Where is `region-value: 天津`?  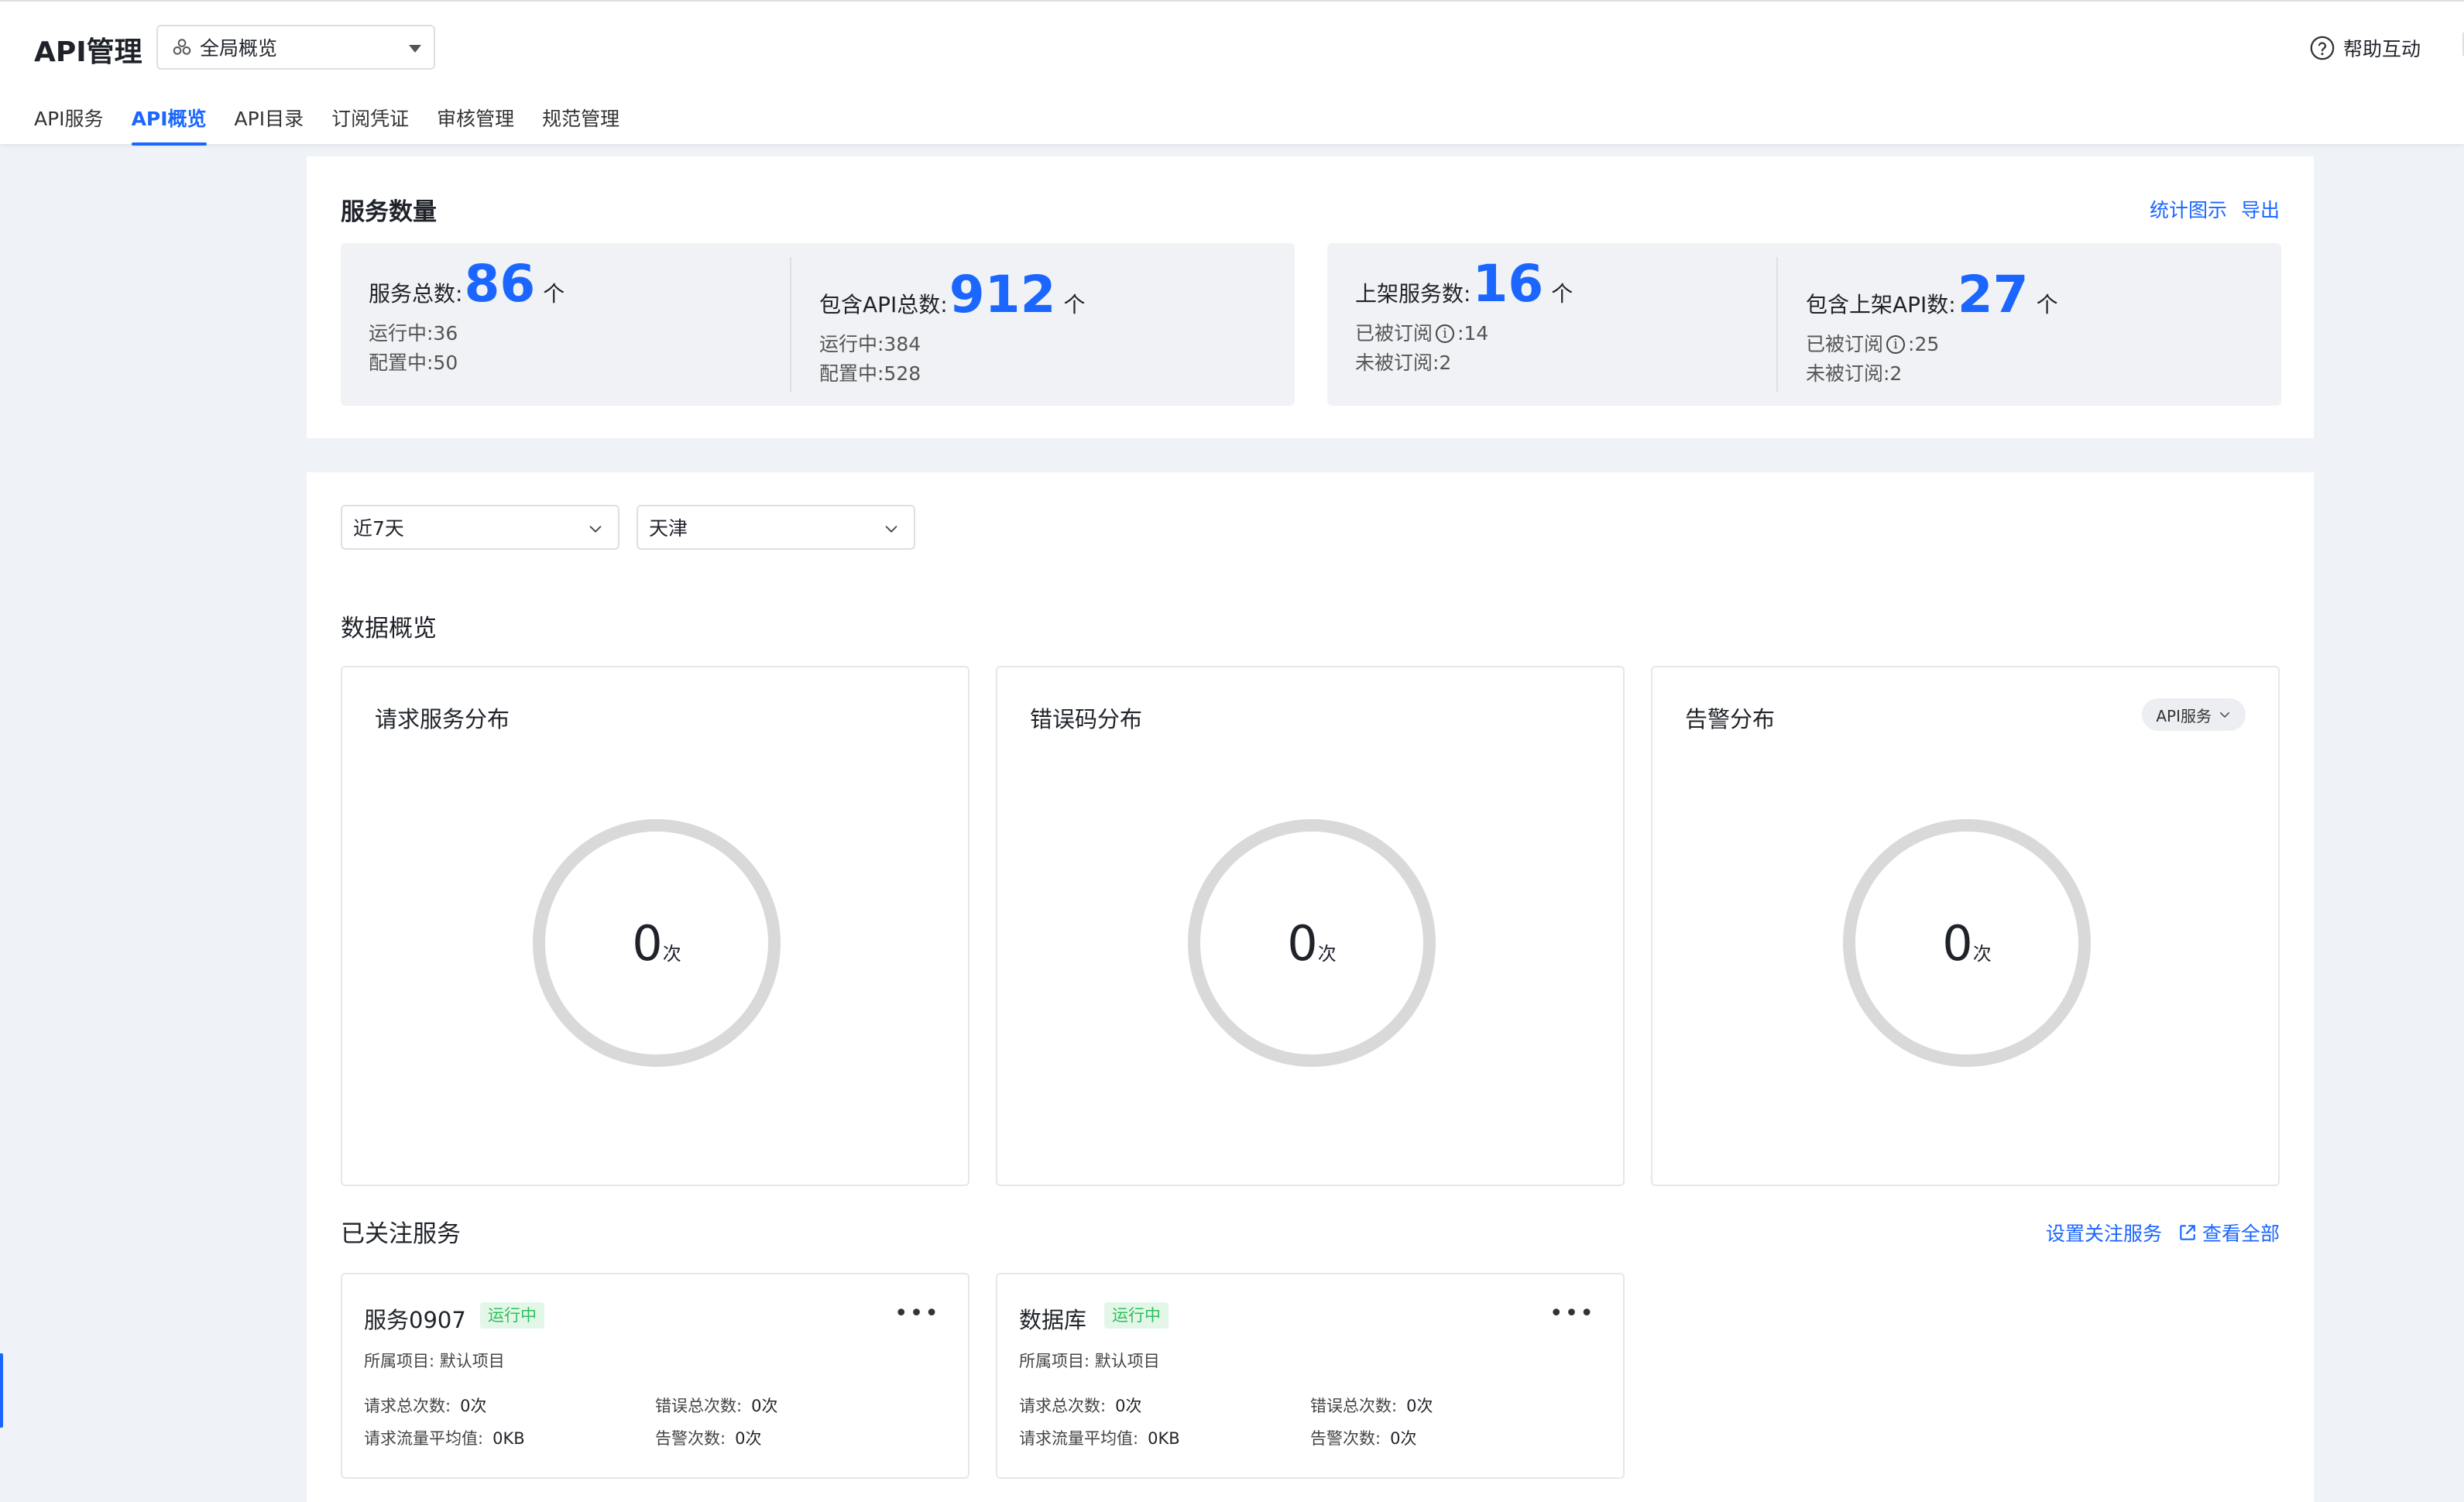 region-value: 天津 is located at coordinates (668, 528).